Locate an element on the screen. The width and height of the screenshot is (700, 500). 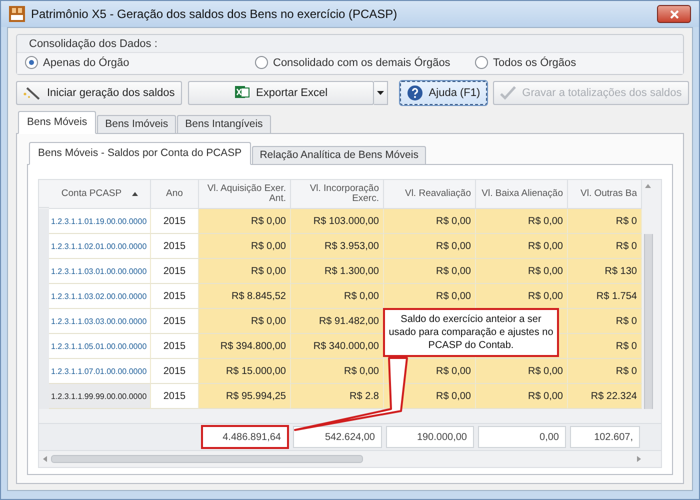
caret-icon is located at coordinates (380, 93).